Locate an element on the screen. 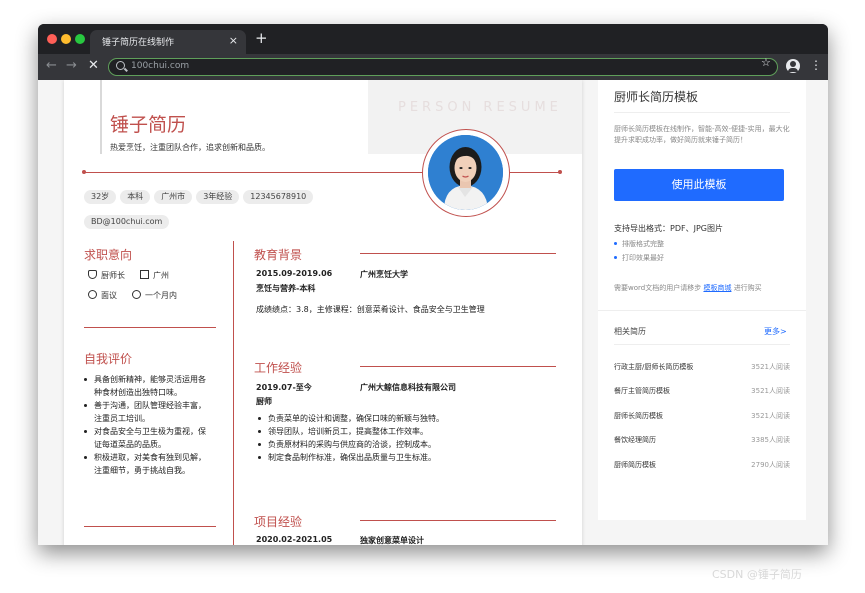  yen-icon is located at coordinates (92, 294).